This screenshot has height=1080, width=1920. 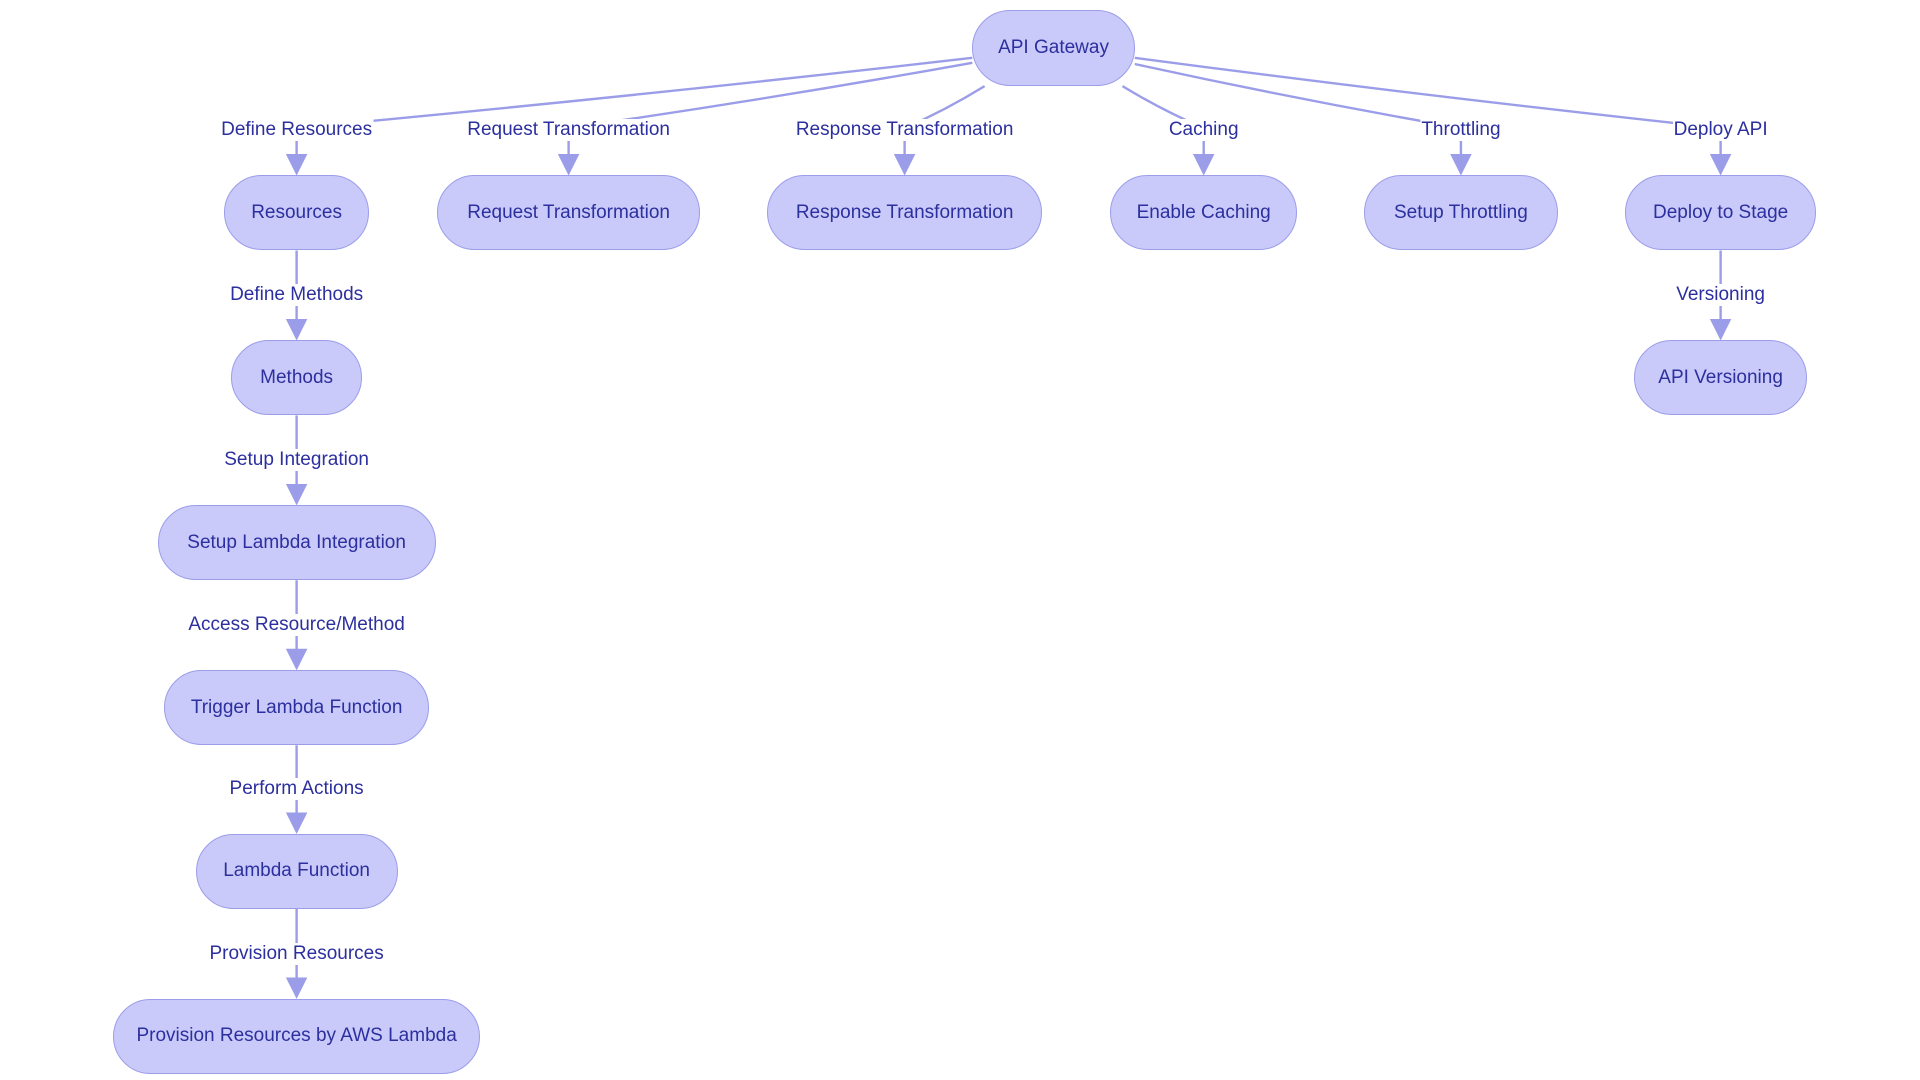 I want to click on node-label: Setup Lambda Integration, so click(x=296, y=542).